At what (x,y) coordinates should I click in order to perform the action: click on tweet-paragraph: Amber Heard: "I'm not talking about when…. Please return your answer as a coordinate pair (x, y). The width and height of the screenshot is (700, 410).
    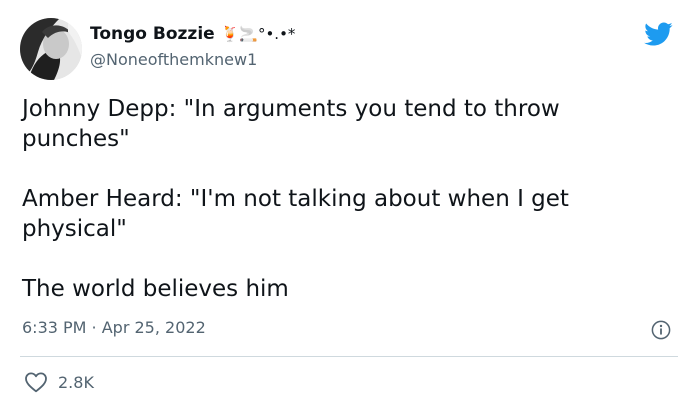
    Looking at the image, I should click on (295, 214).